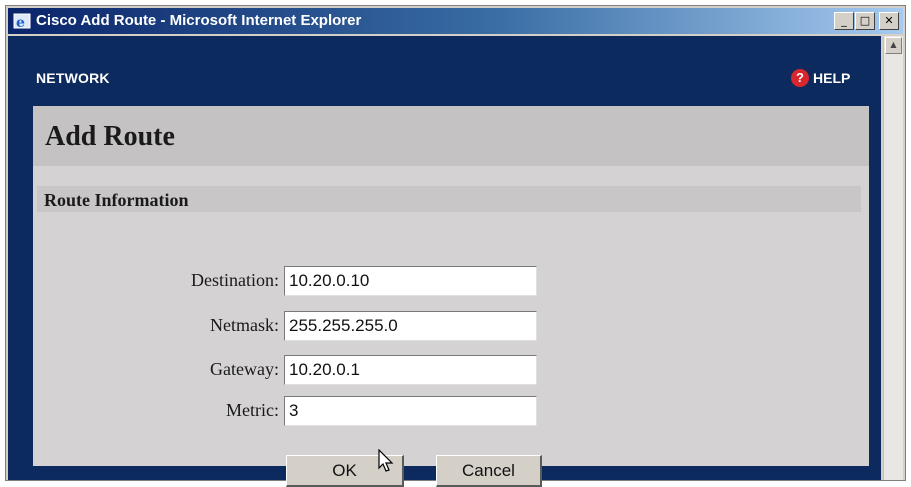 Image resolution: width=911 pixels, height=487 pixels. What do you see at coordinates (410, 370) in the screenshot?
I see `gateway-field: 10.20.0.1` at bounding box center [410, 370].